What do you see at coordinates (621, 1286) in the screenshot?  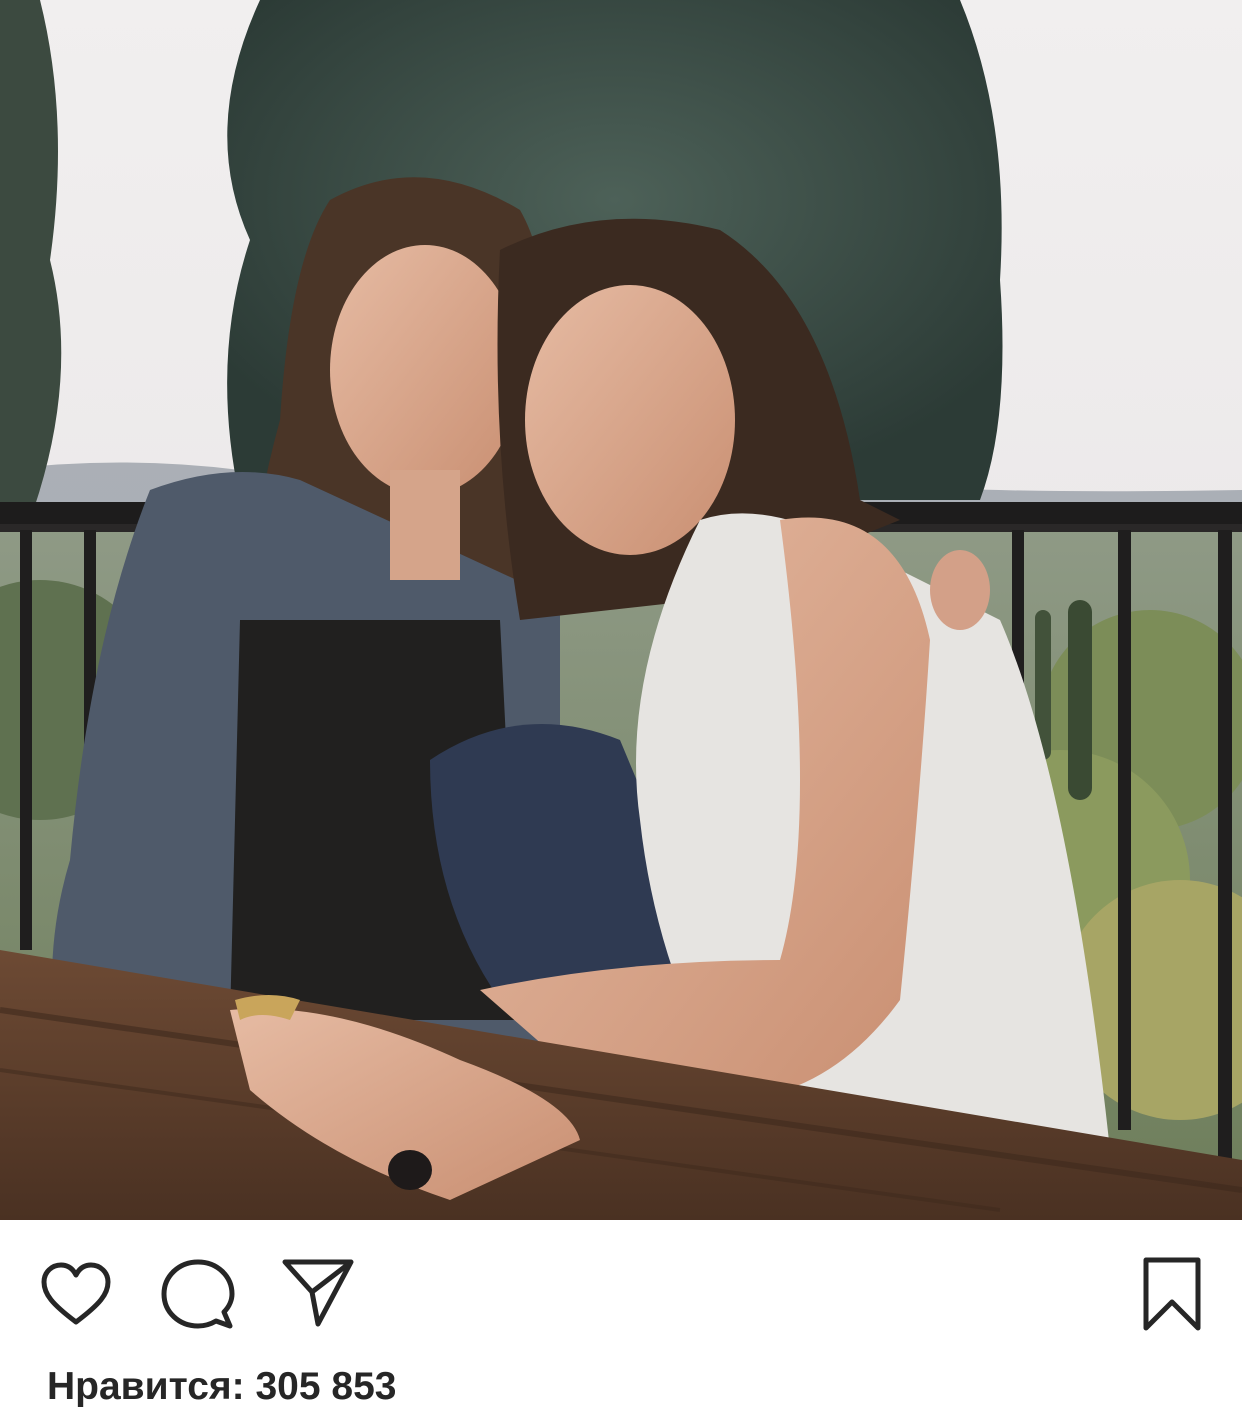 I see `post-action-bar` at bounding box center [621, 1286].